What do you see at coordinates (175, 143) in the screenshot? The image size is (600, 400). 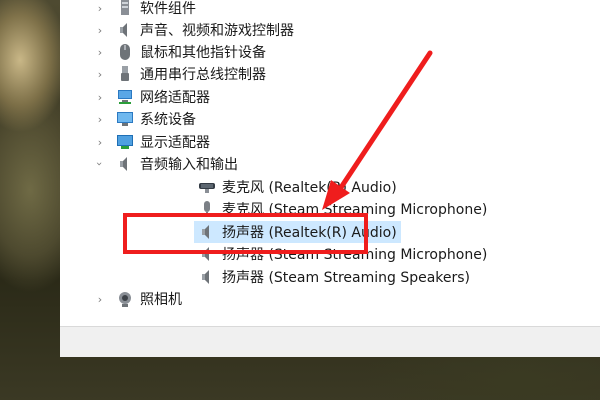 I see `tree-item-label: 显示适配器` at bounding box center [175, 143].